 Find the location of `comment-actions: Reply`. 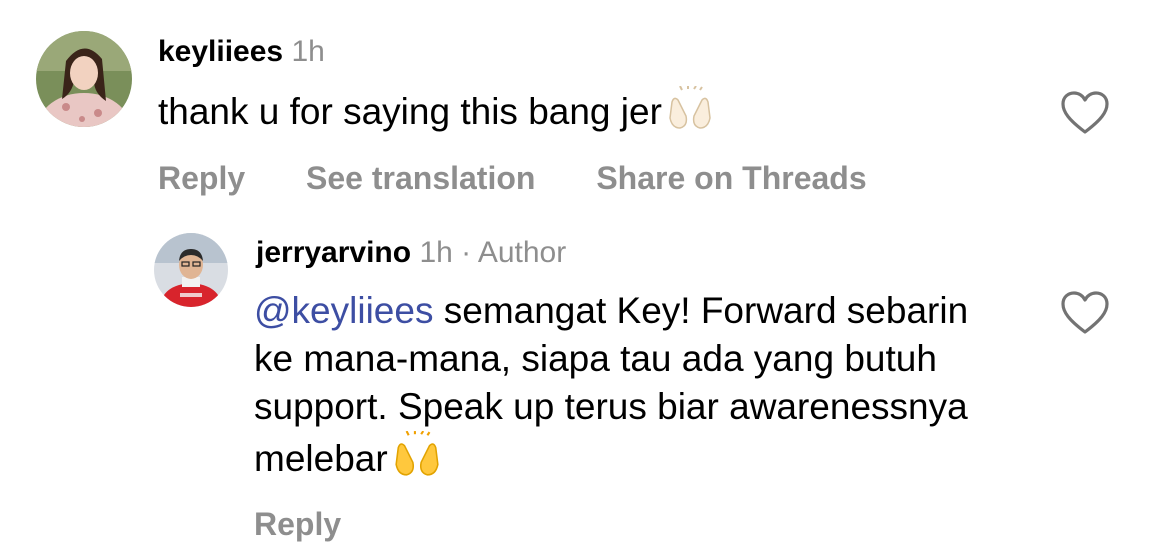

comment-actions: Reply is located at coordinates (297, 524).